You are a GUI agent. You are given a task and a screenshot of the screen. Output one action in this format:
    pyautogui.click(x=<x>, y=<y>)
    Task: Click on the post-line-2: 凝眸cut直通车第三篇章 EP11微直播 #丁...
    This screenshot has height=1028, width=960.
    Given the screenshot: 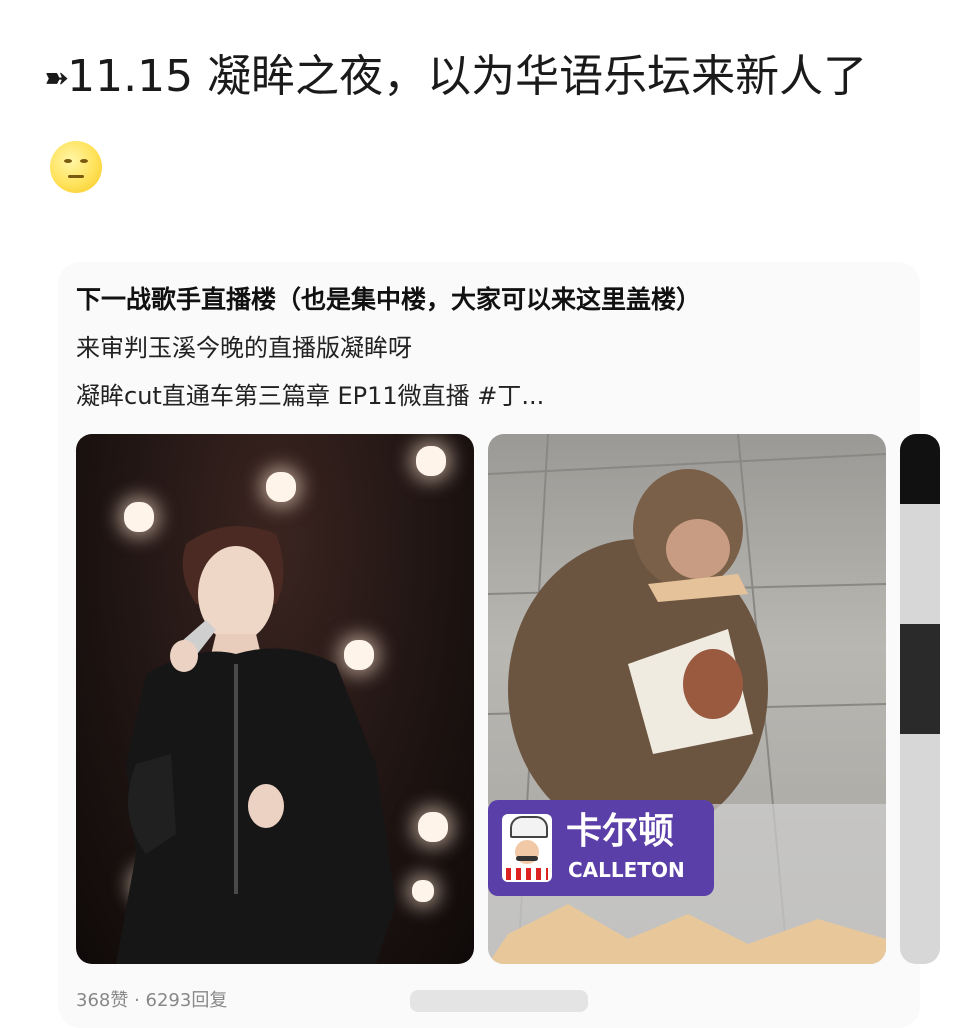 What is the action you would take?
    pyautogui.click(x=310, y=396)
    